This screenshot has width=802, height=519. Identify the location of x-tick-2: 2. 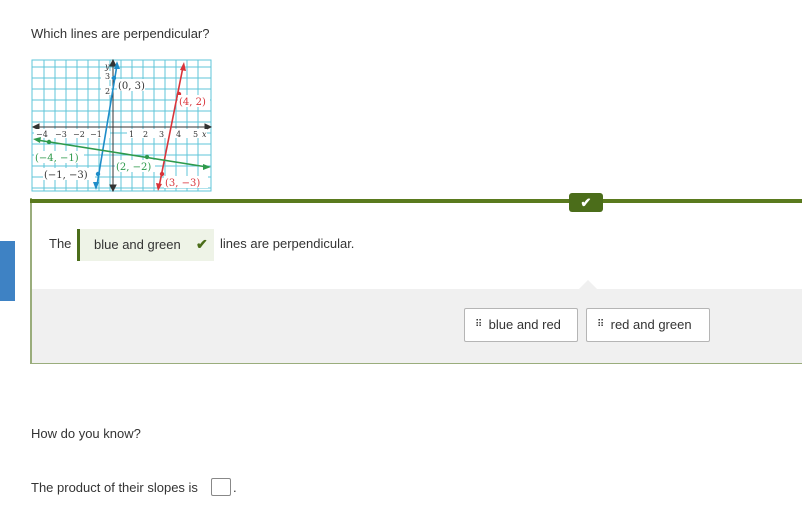
(145, 134).